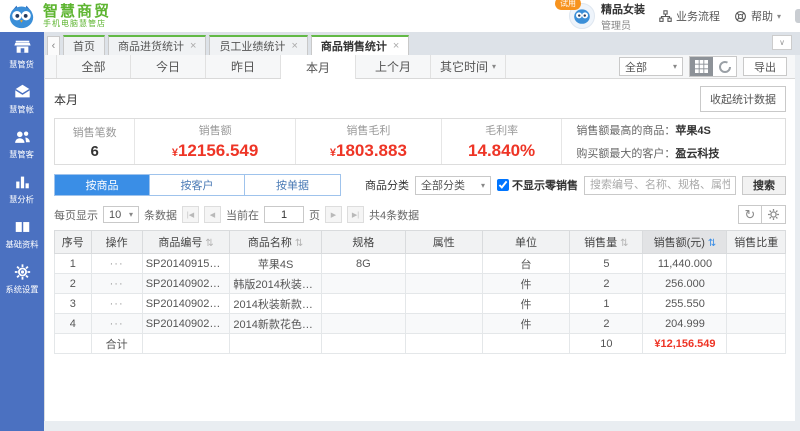  Describe the element at coordinates (292, 185) in the screenshot. I see `view-tab-by-order: 按单据` at that location.